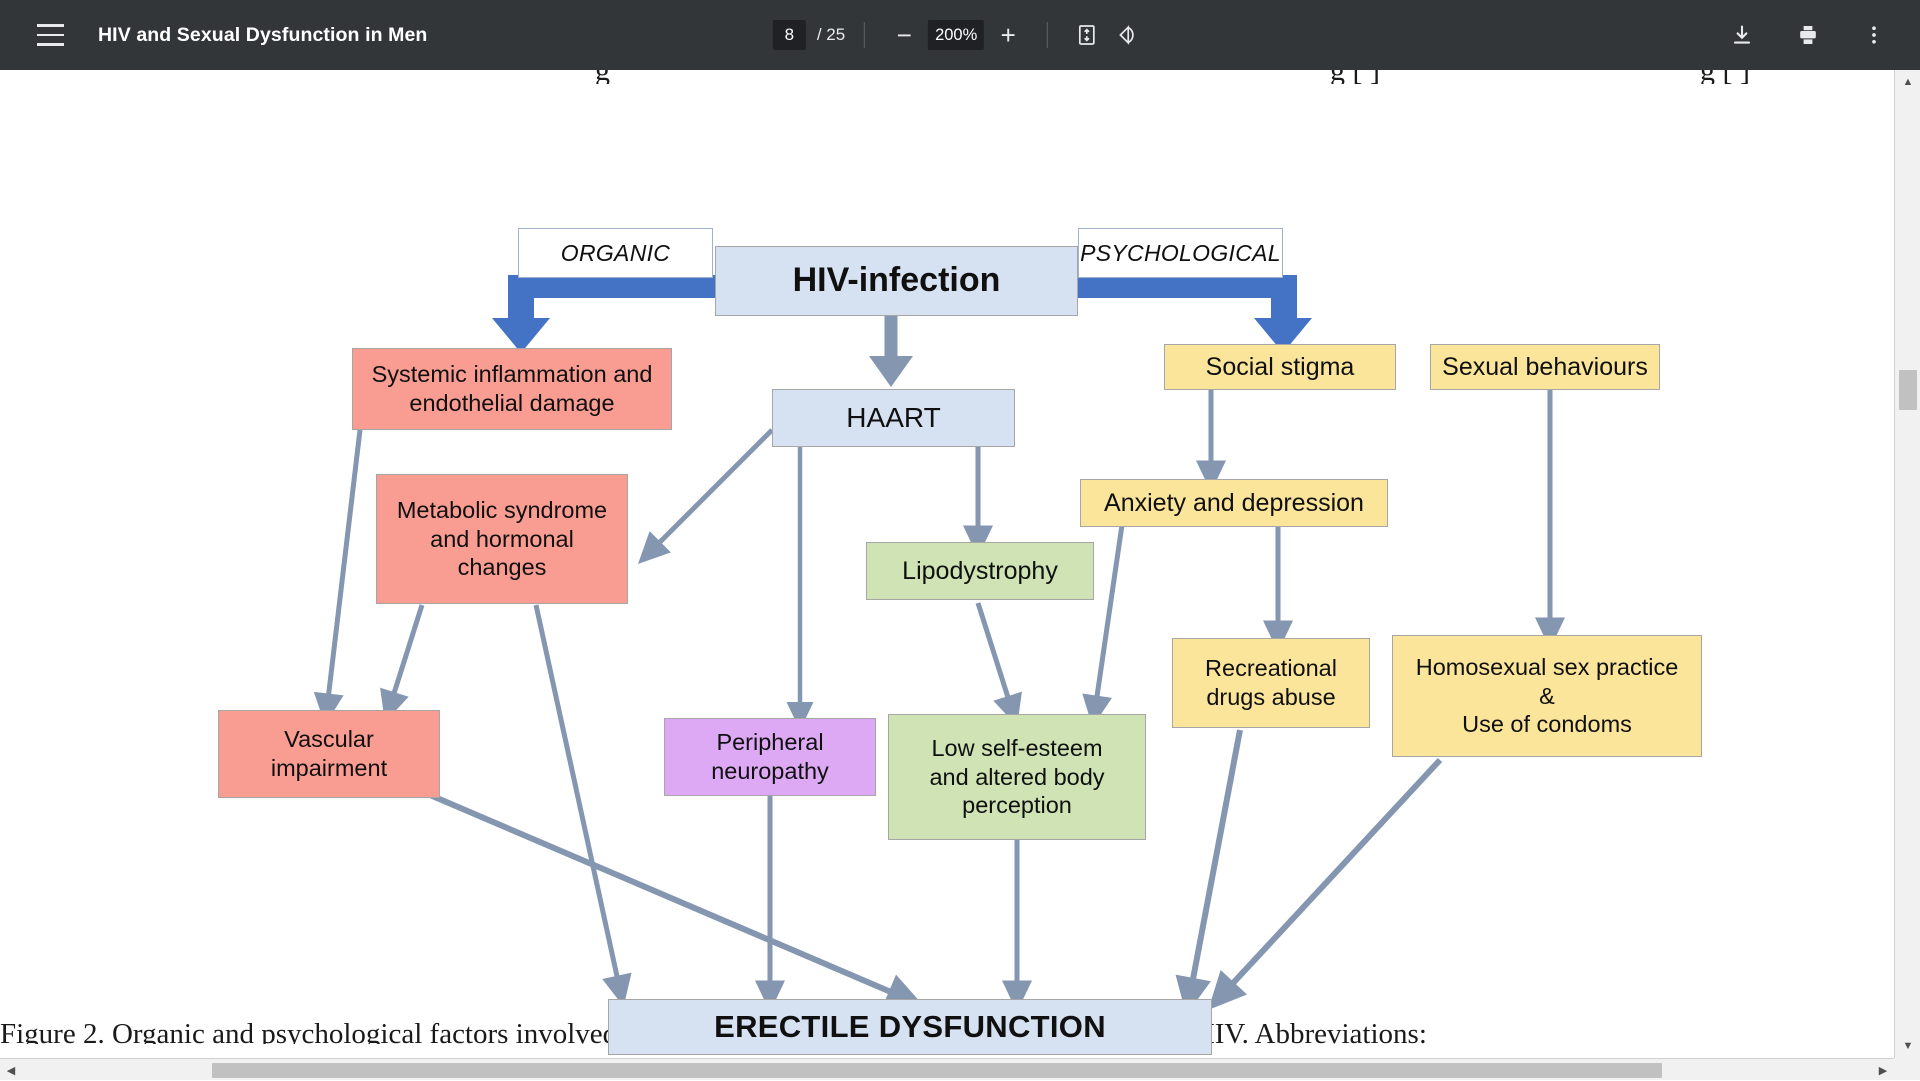  What do you see at coordinates (502, 567) in the screenshot?
I see `node-line: changes` at bounding box center [502, 567].